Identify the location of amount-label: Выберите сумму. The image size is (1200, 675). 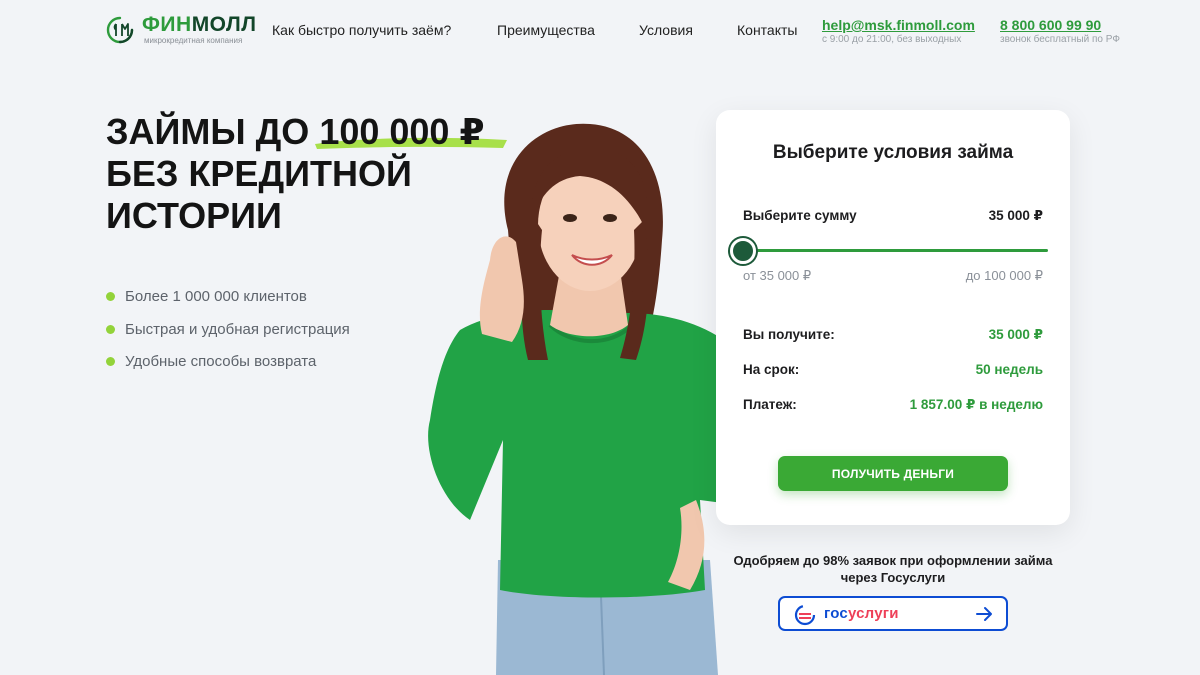
(800, 215).